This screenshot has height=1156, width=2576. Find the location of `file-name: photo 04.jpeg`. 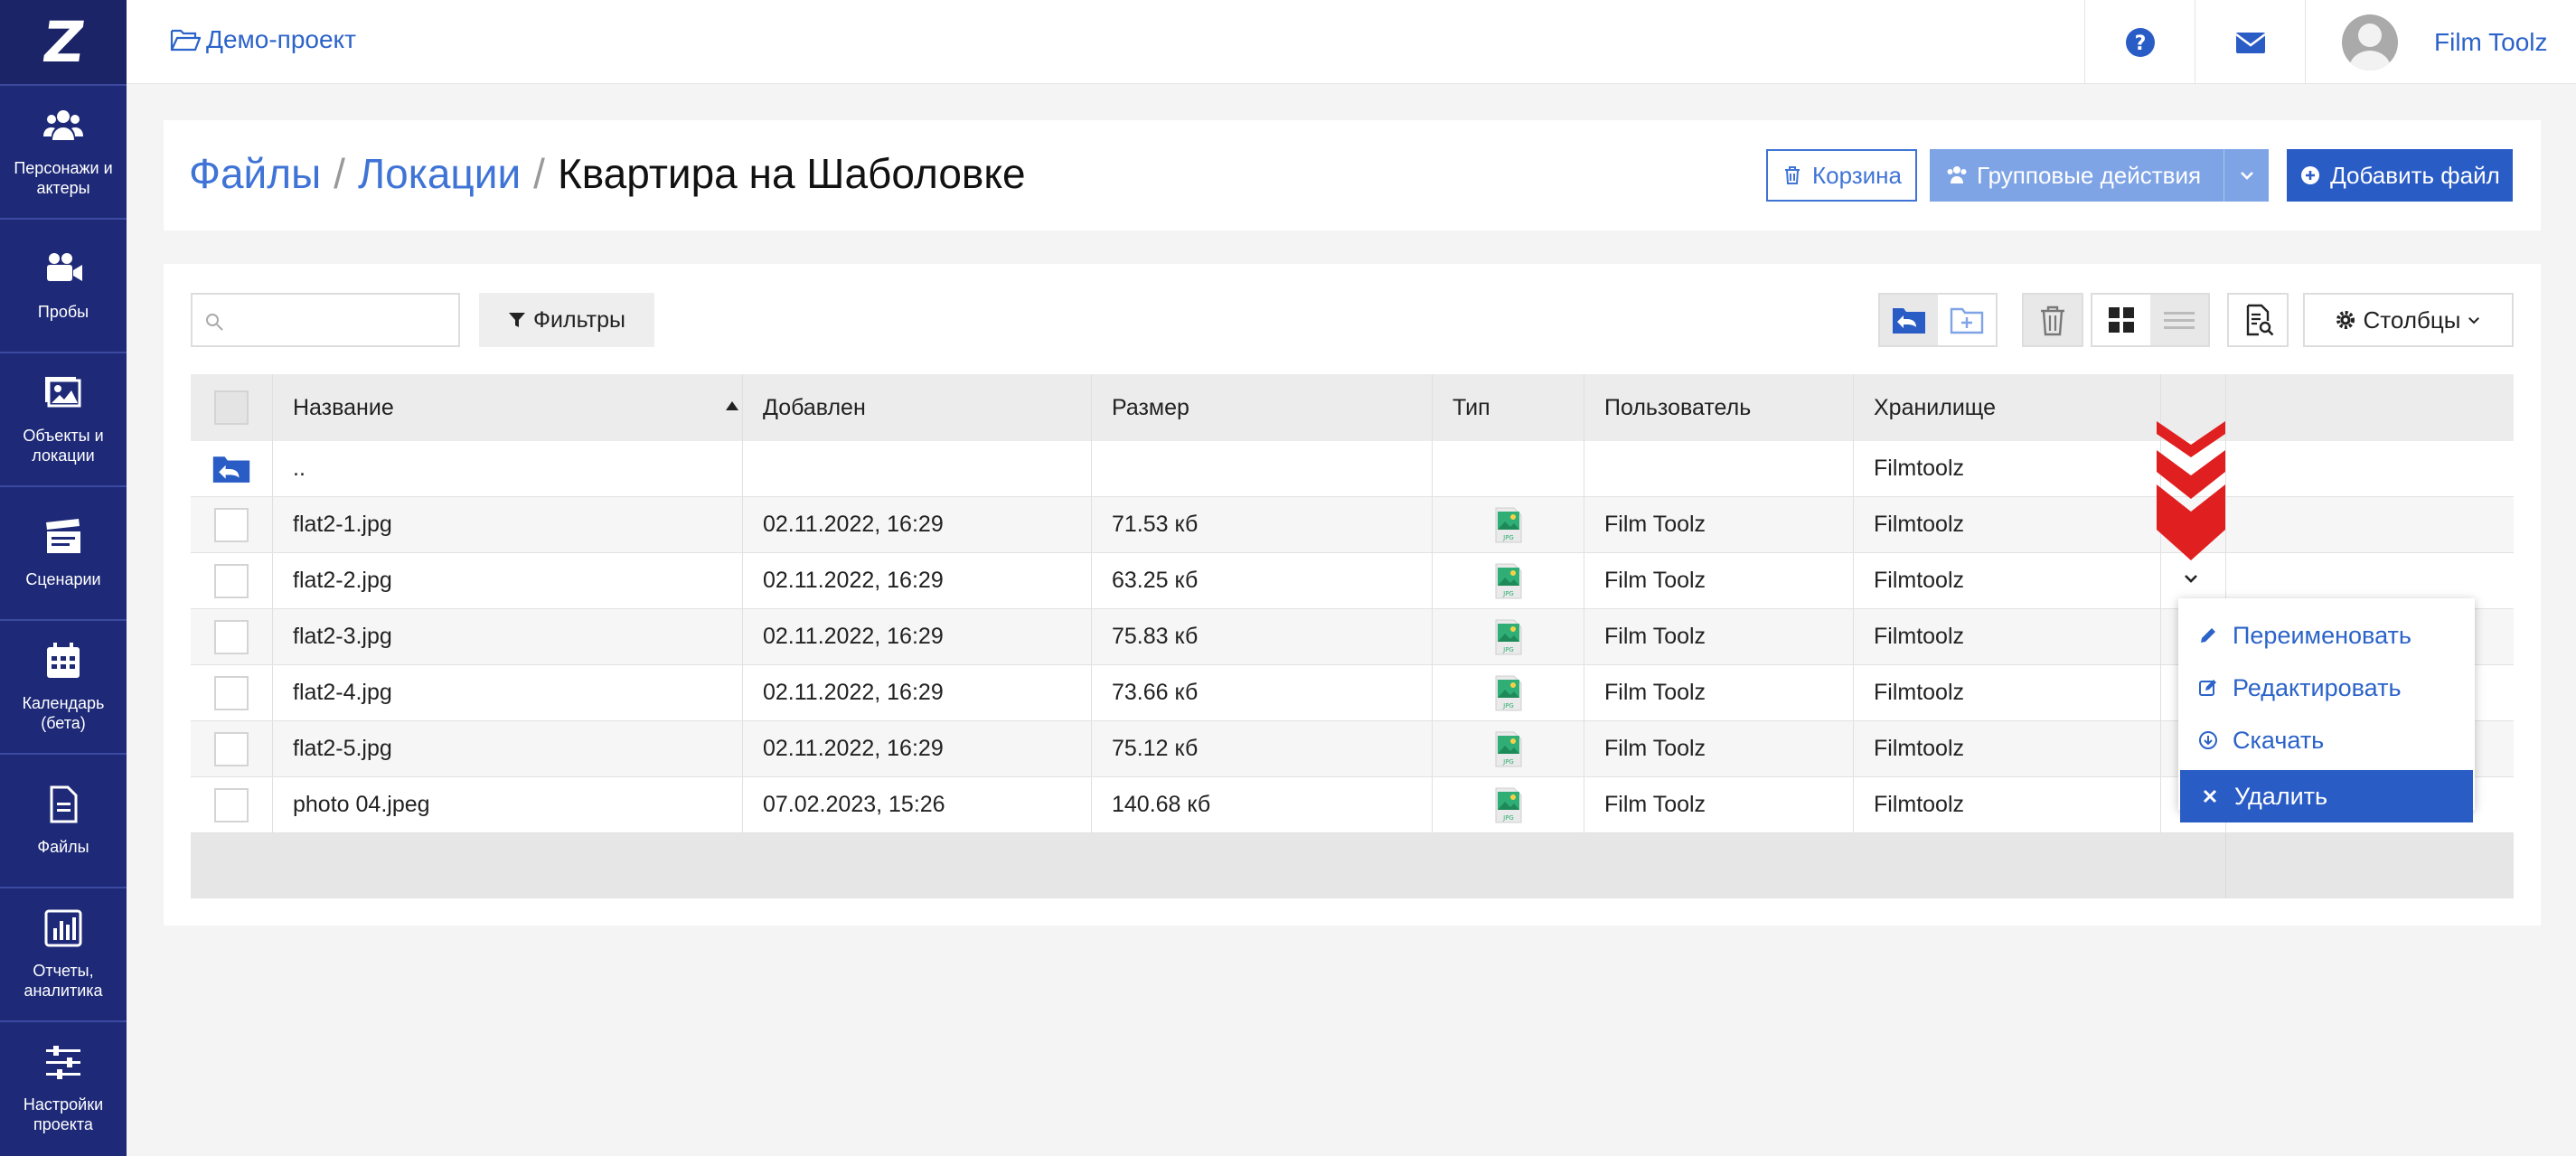

file-name: photo 04.jpeg is located at coordinates (361, 805).